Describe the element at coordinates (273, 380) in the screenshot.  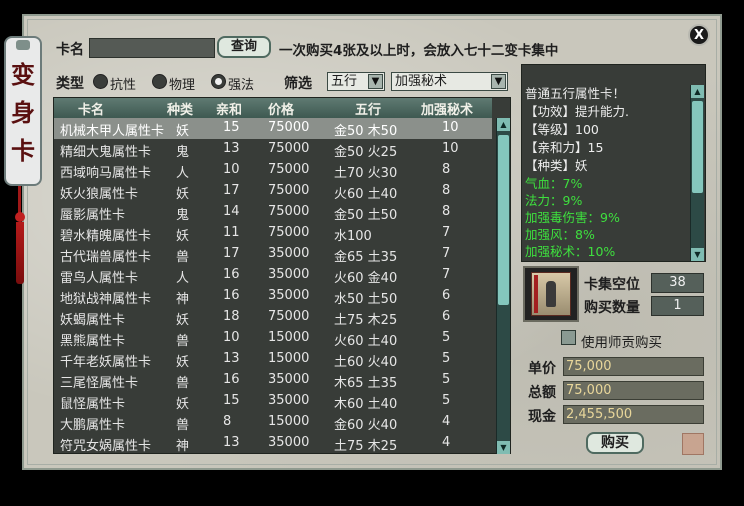
I see `table-row: 三尾怪属性卡 兽 16 35000 木65 土35 5` at that location.